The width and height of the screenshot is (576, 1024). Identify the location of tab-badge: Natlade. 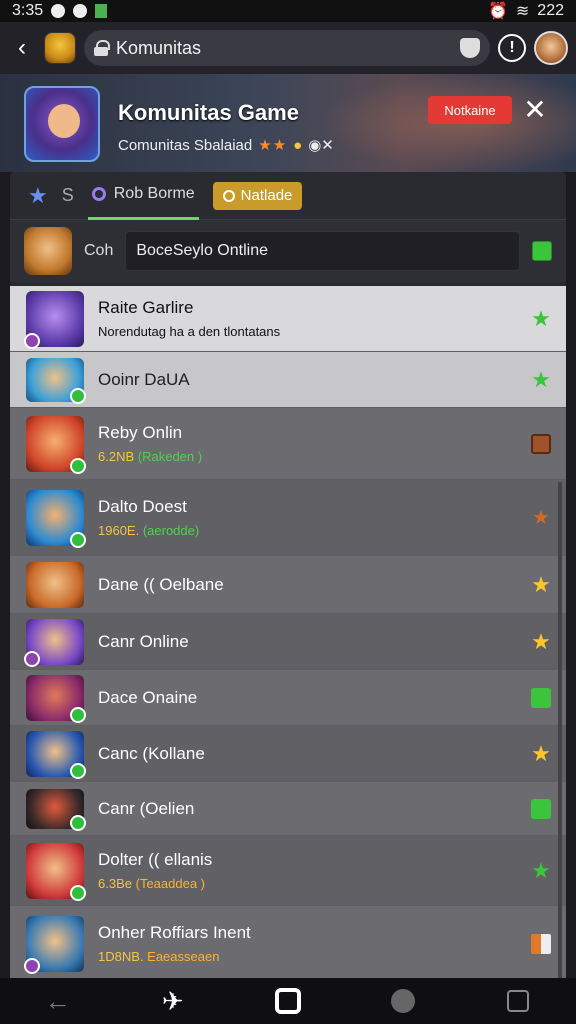
(257, 195).